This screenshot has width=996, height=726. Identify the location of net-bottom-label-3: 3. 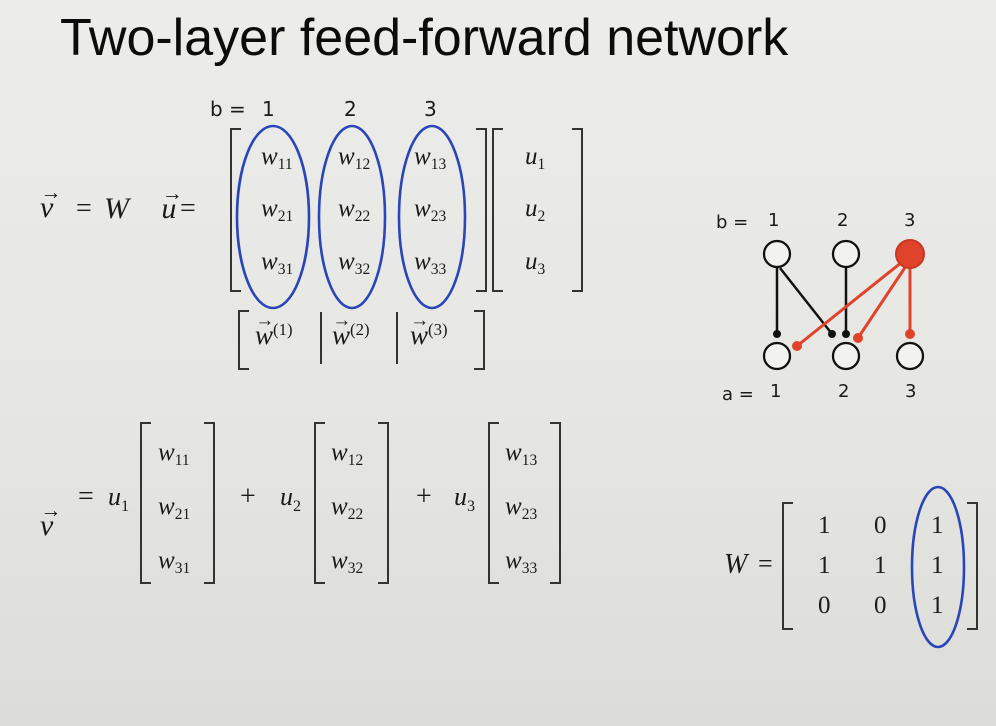
(911, 391).